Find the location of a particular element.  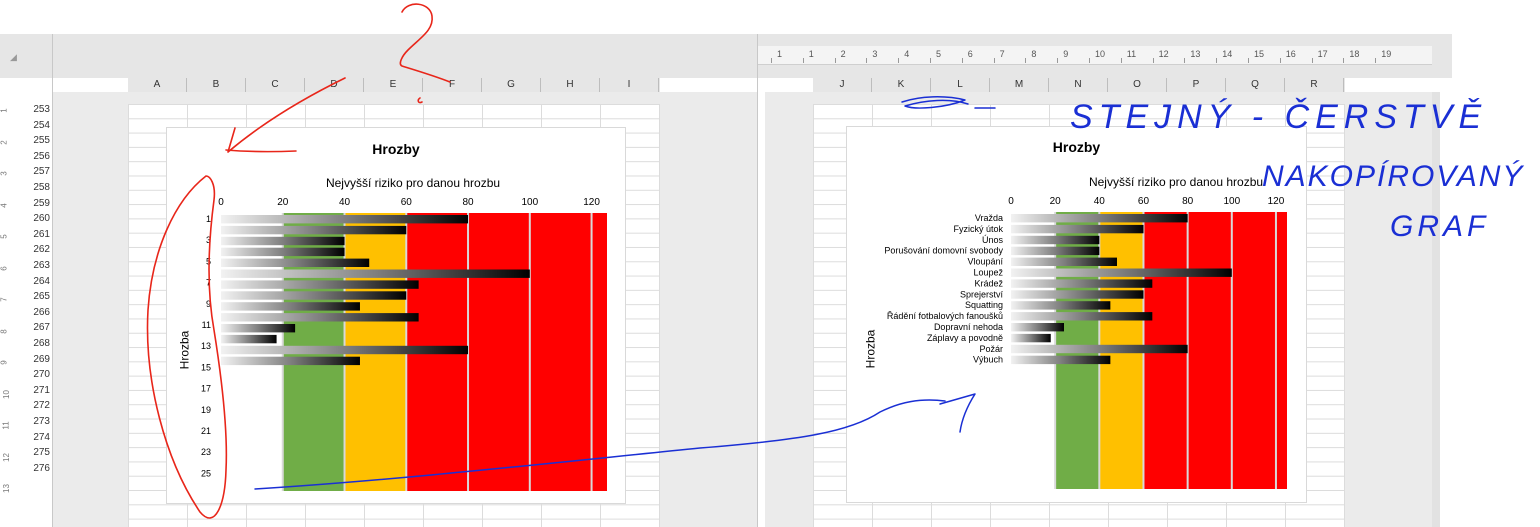

y-tick-label: 11 is located at coordinates (206, 325).